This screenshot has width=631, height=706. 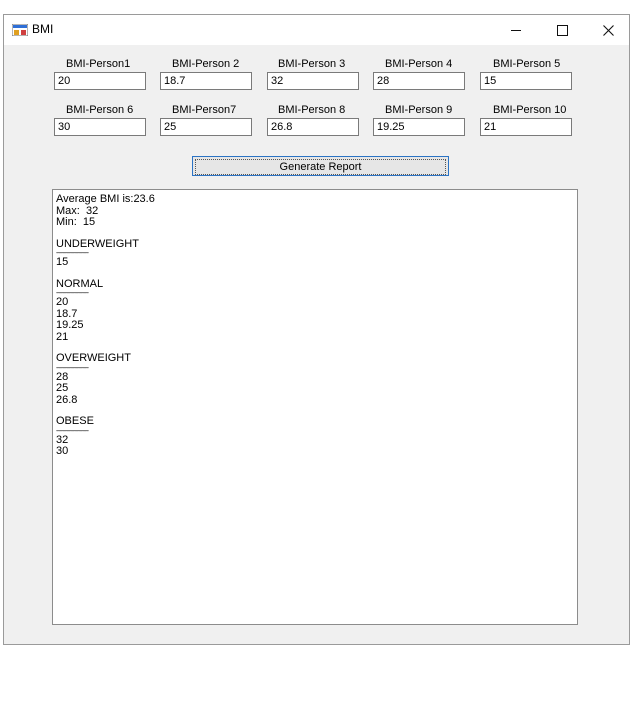 I want to click on underweight-value: 15, so click(x=62, y=262).